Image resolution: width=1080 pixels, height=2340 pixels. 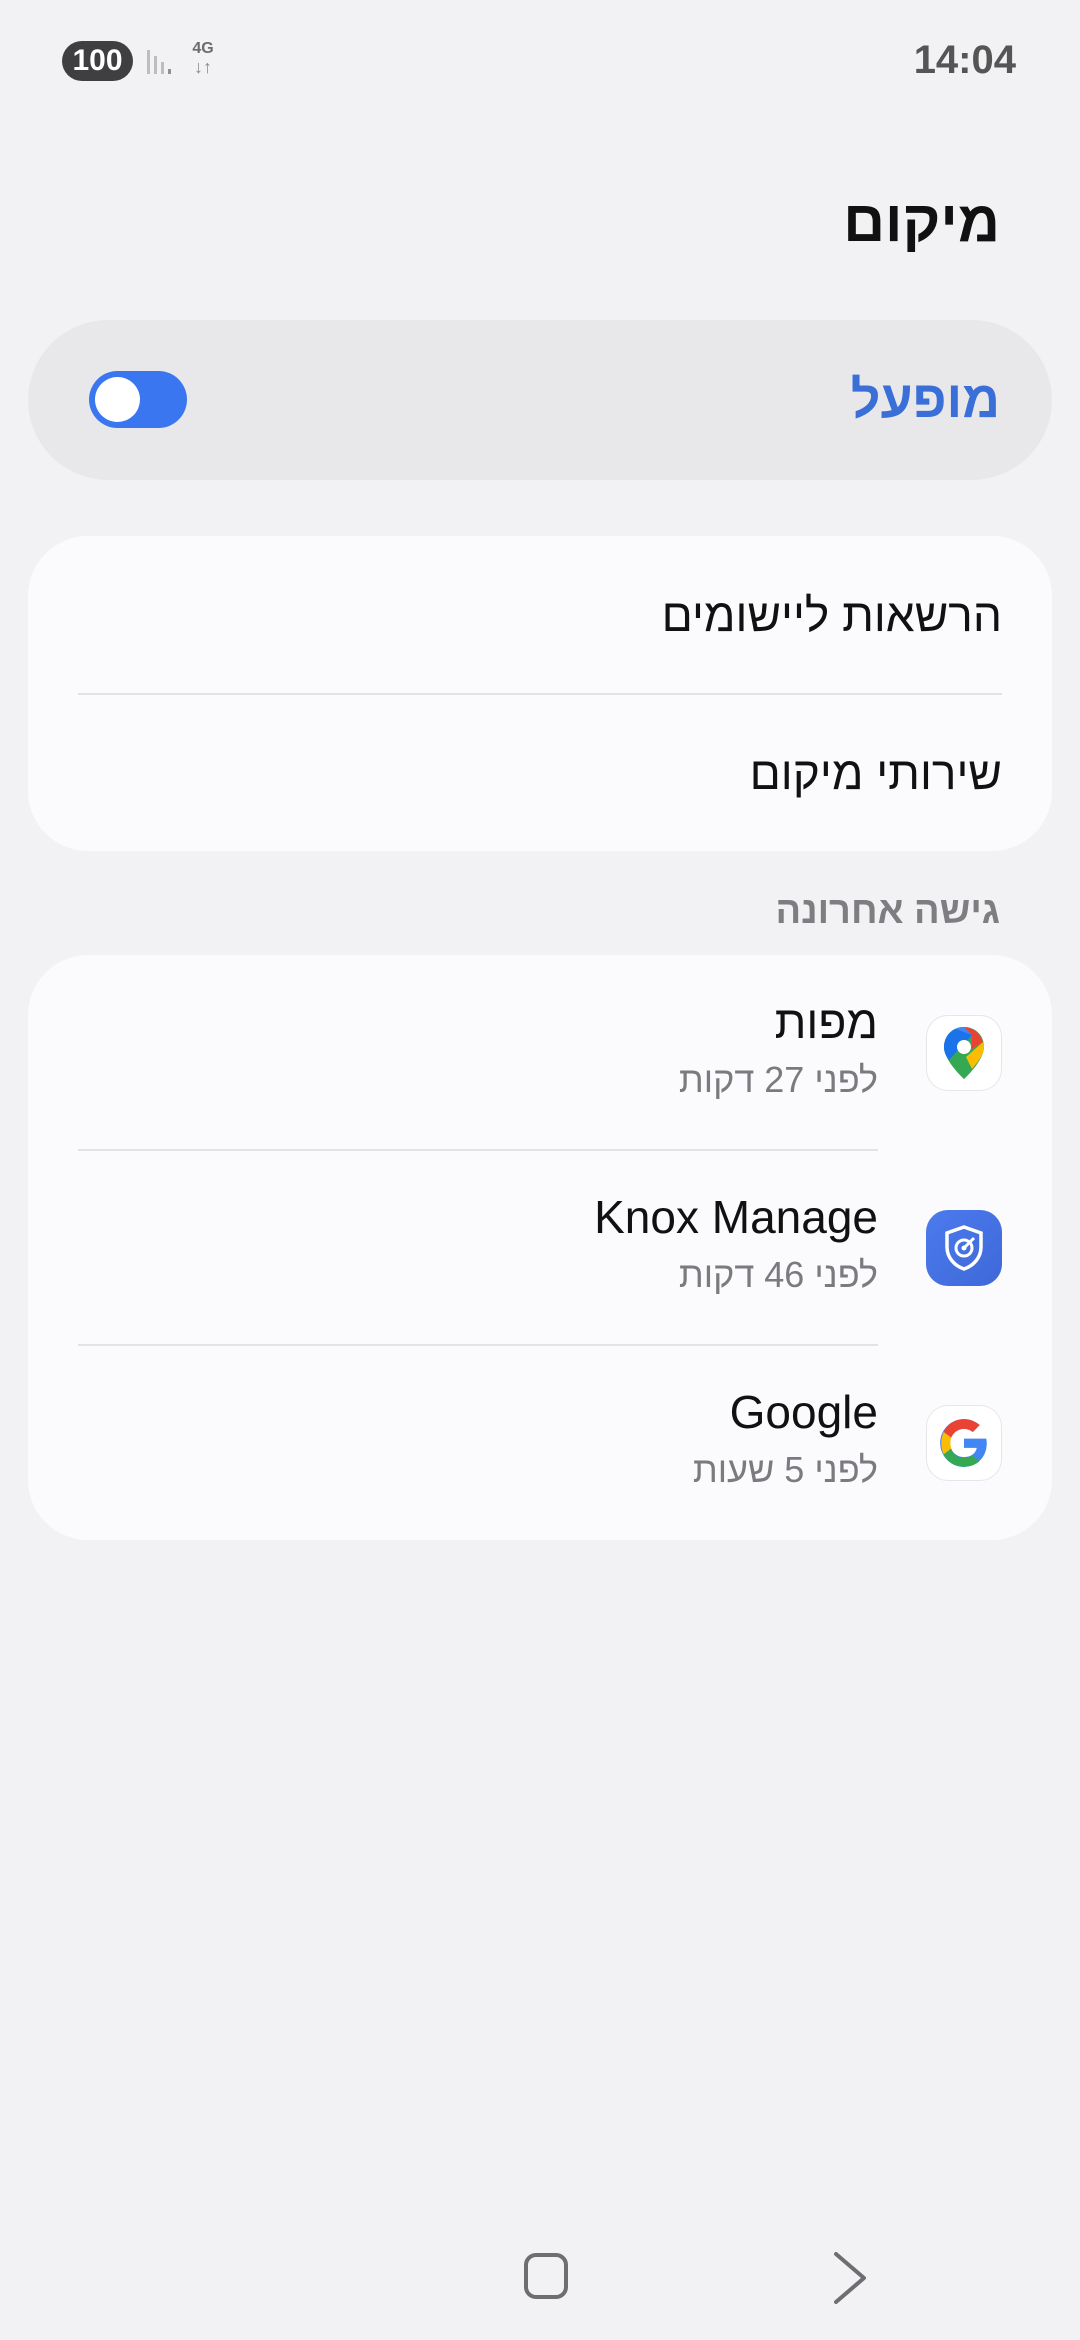 What do you see at coordinates (546, 2276) in the screenshot?
I see `home-icon` at bounding box center [546, 2276].